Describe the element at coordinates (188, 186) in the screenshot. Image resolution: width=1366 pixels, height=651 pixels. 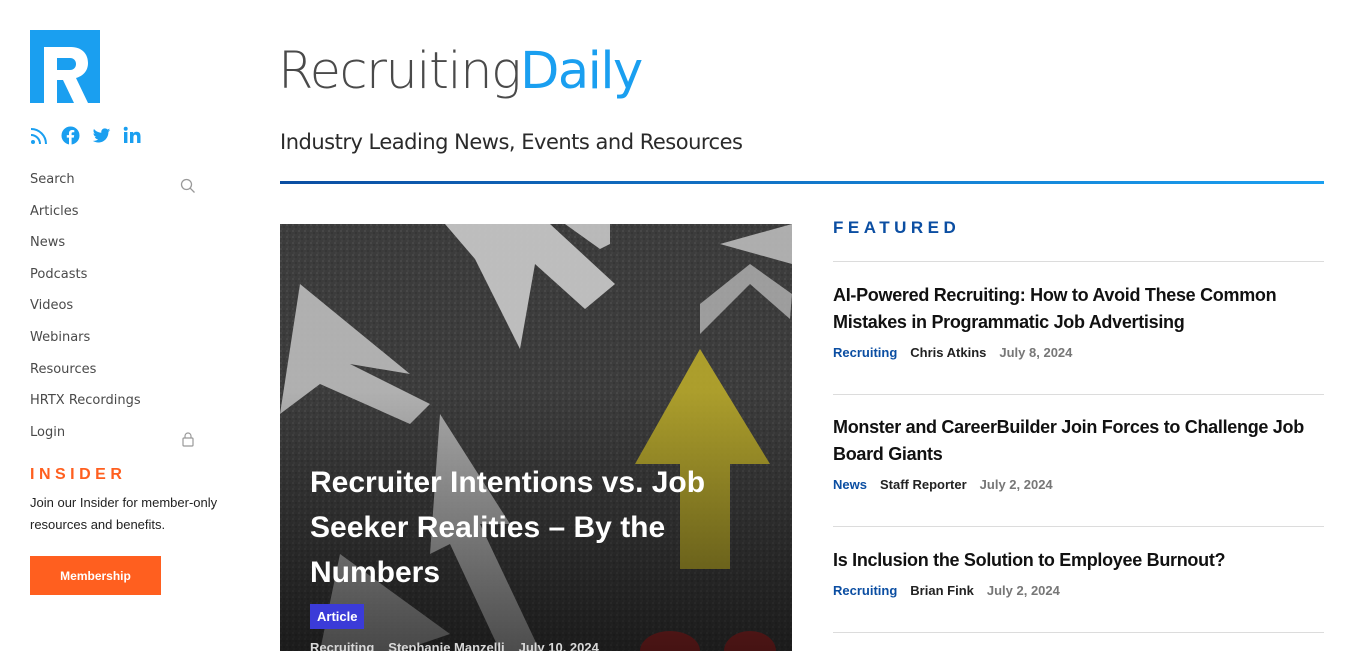
I see `search-icon` at that location.